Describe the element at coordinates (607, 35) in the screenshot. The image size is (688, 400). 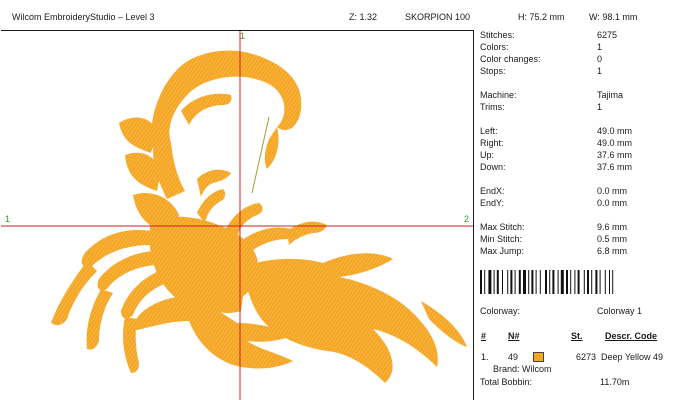
I see `stat-value: 6275` at that location.